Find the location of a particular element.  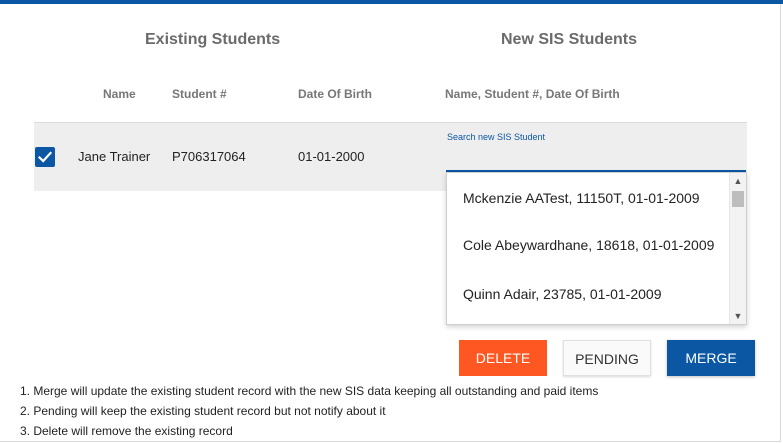

student-name: Jane Trainer is located at coordinates (114, 156).